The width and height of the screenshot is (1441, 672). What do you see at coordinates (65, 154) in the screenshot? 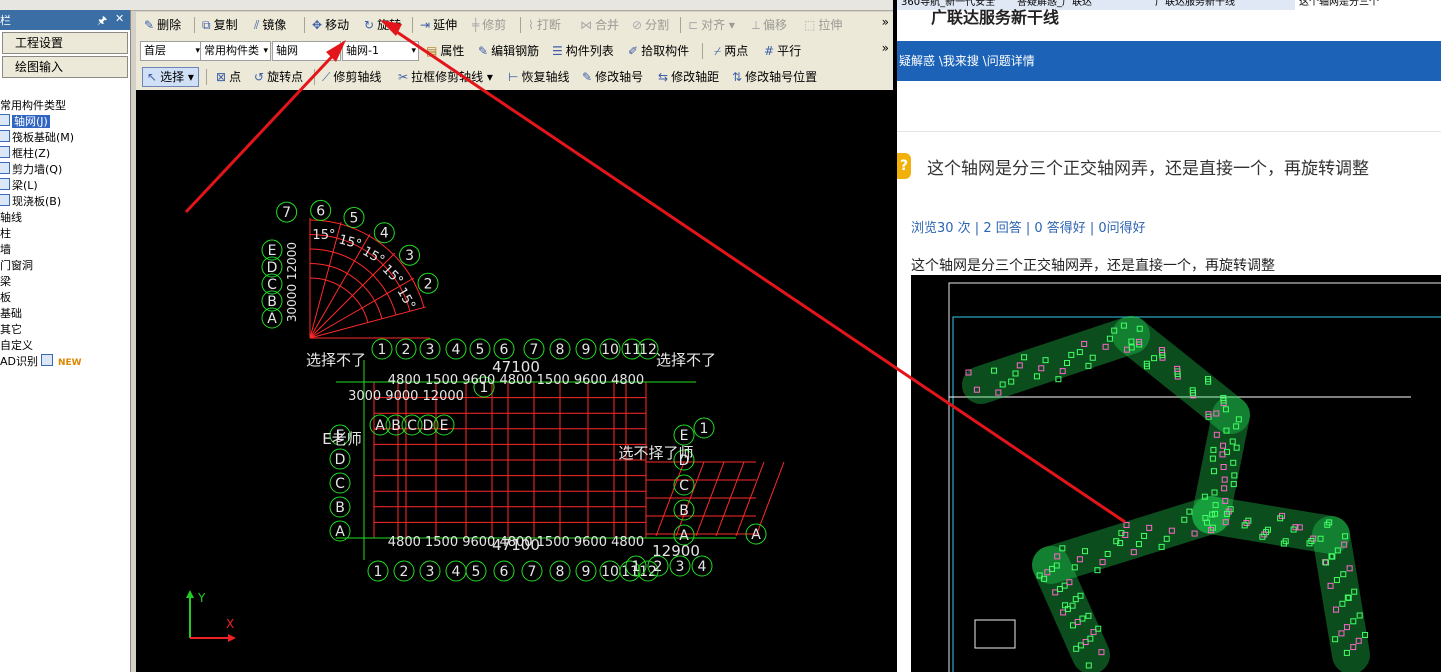
I see `tree-item: 框柱(Z)` at bounding box center [65, 154].